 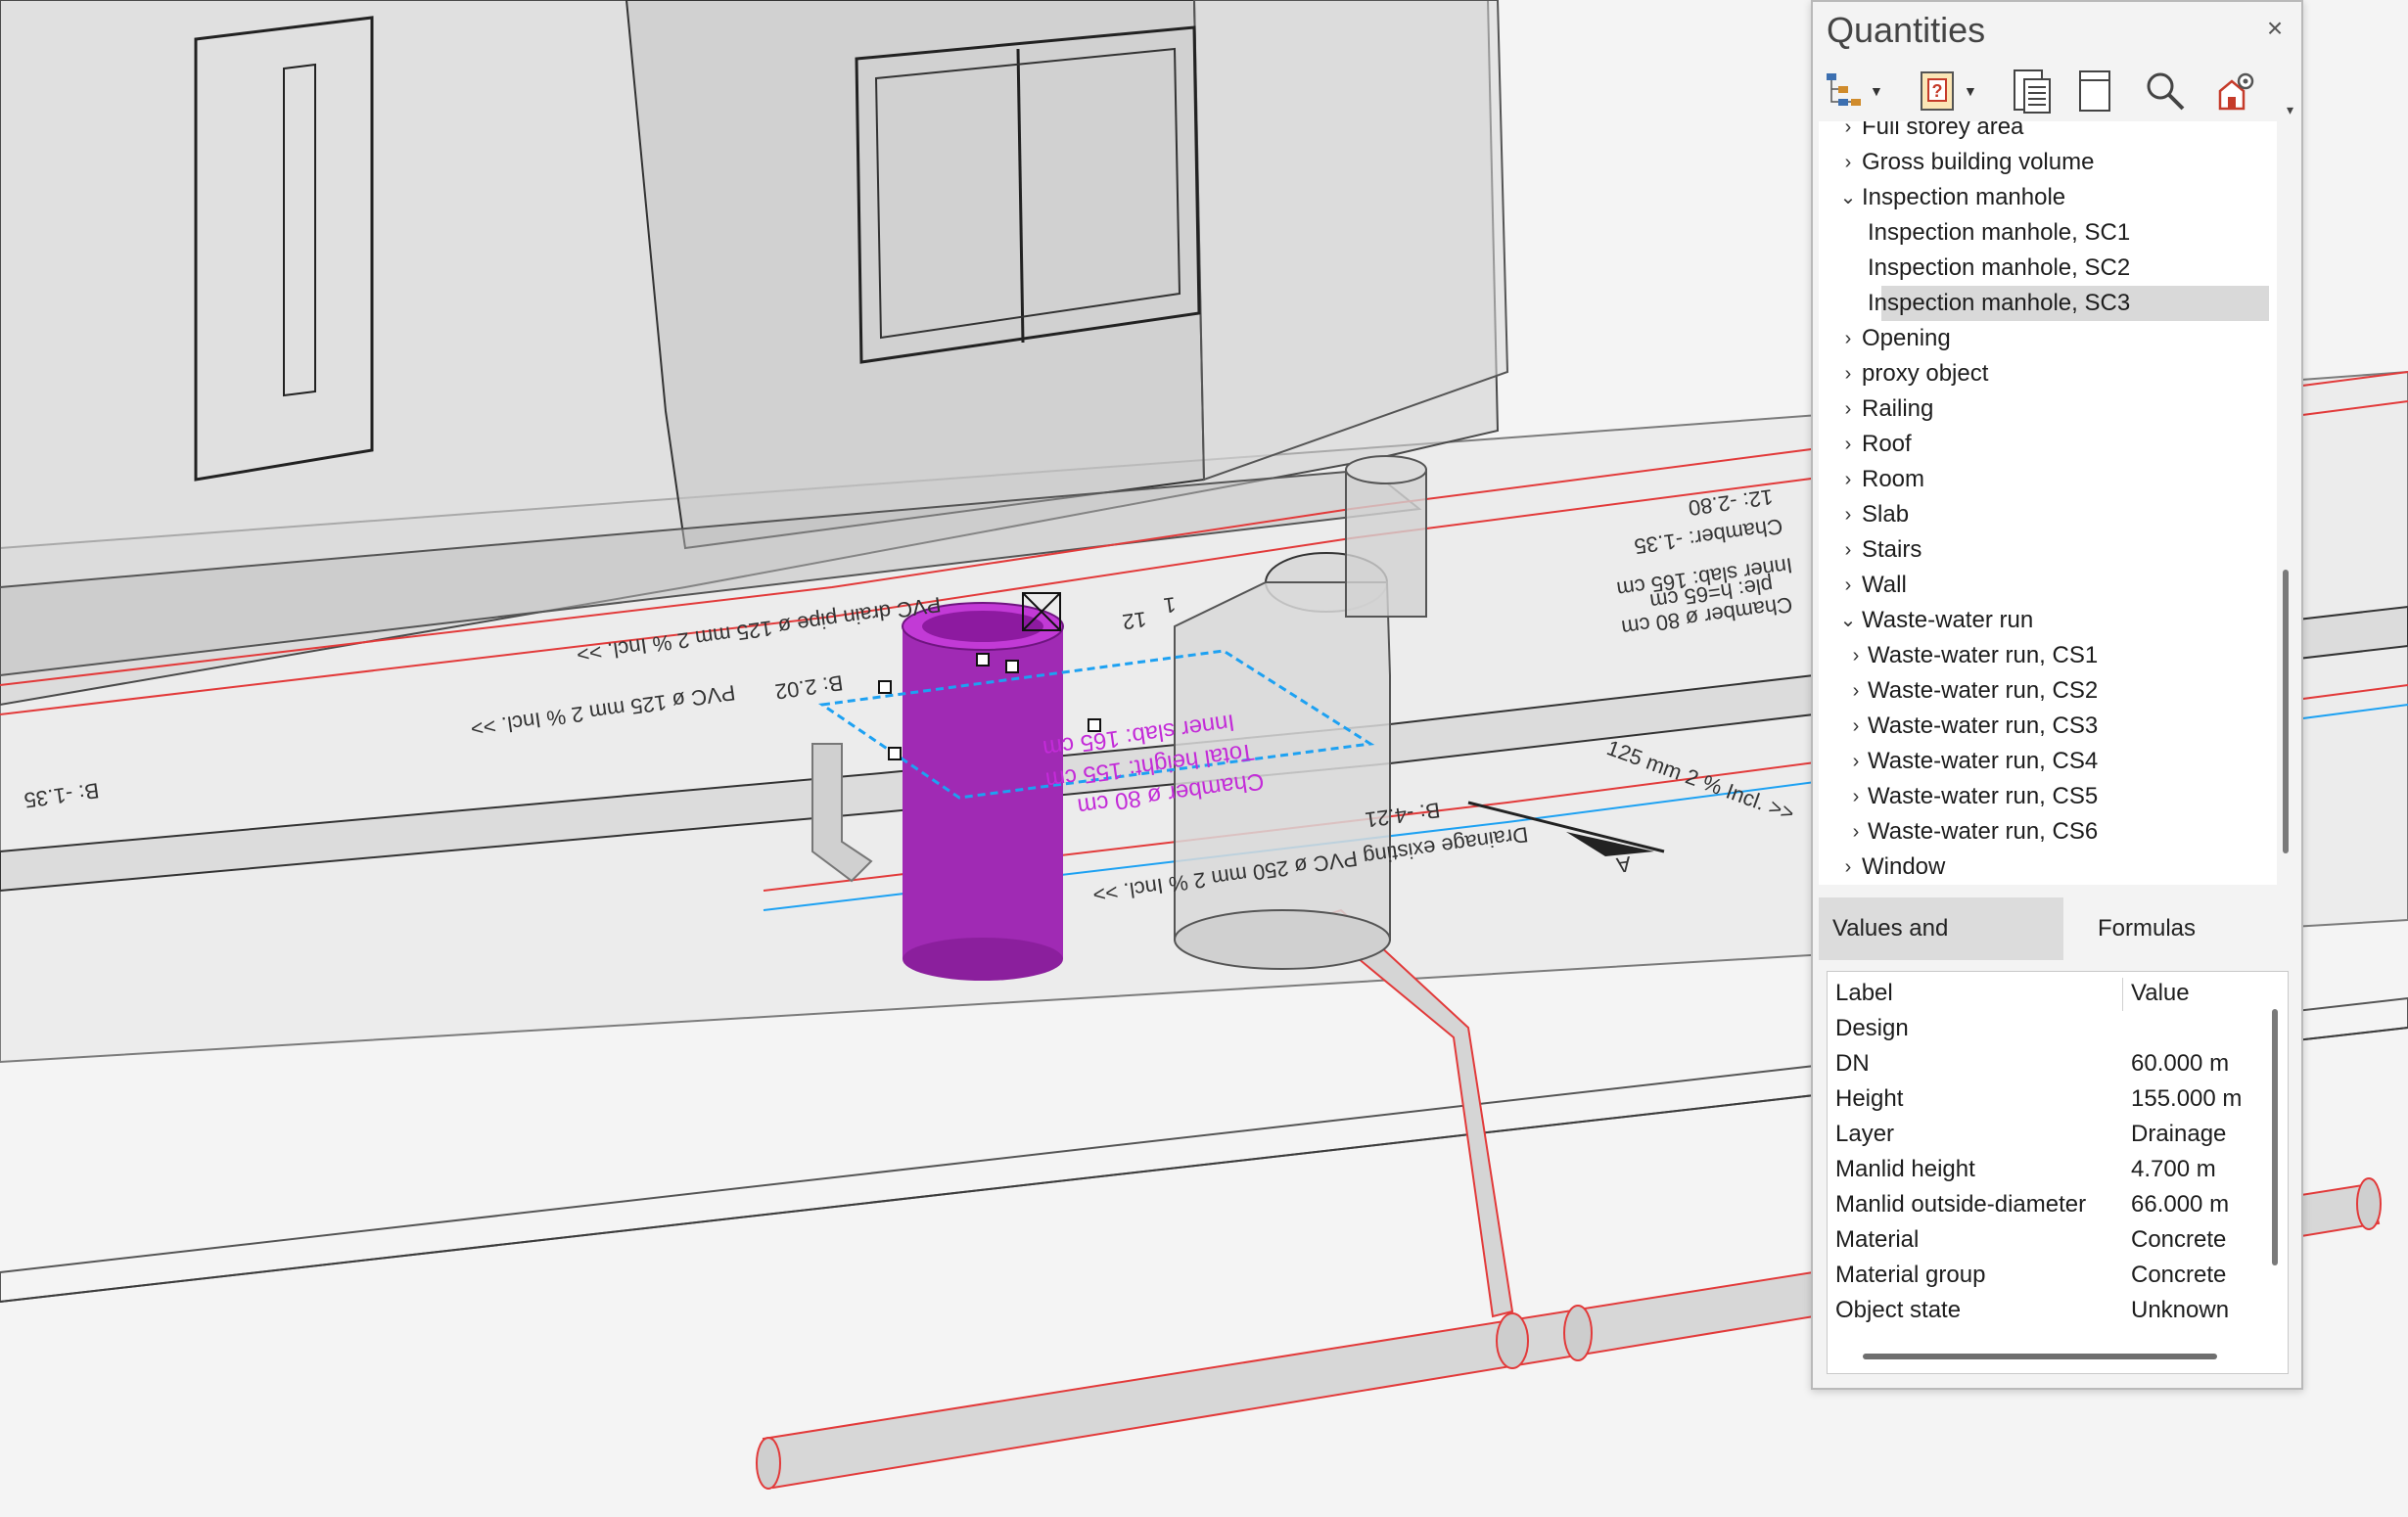 I want to click on row-value: 4.700 m, so click(x=2173, y=1169).